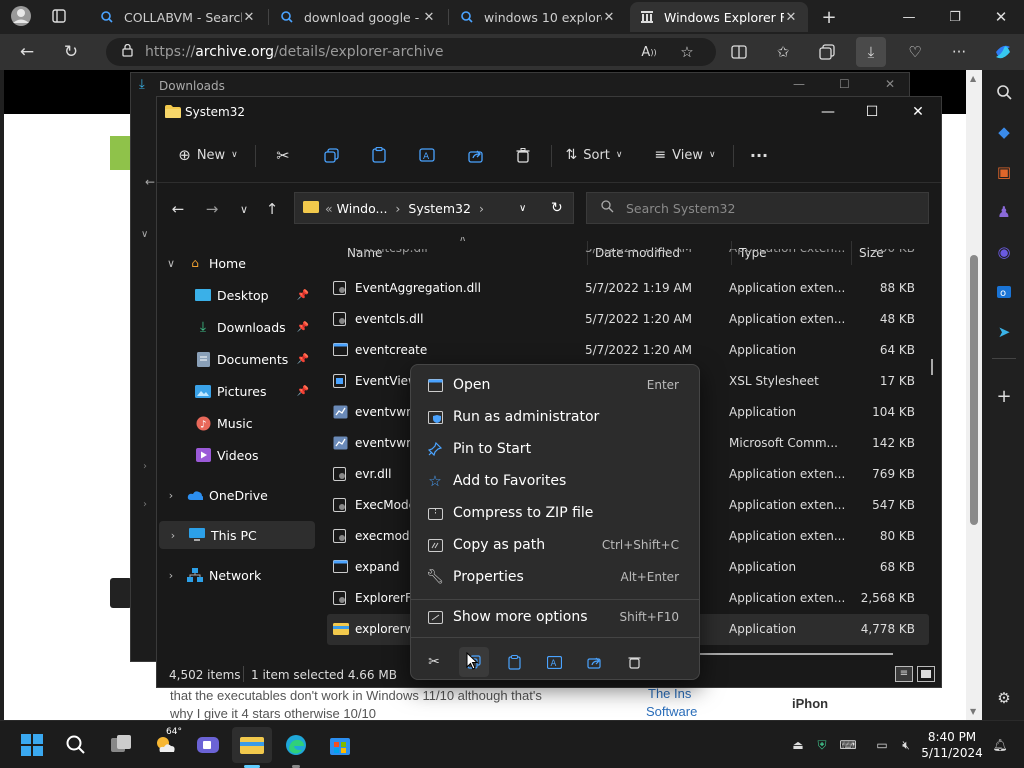 Image resolution: width=1024 pixels, height=768 pixels. I want to click on copy-icon, so click(331, 155).